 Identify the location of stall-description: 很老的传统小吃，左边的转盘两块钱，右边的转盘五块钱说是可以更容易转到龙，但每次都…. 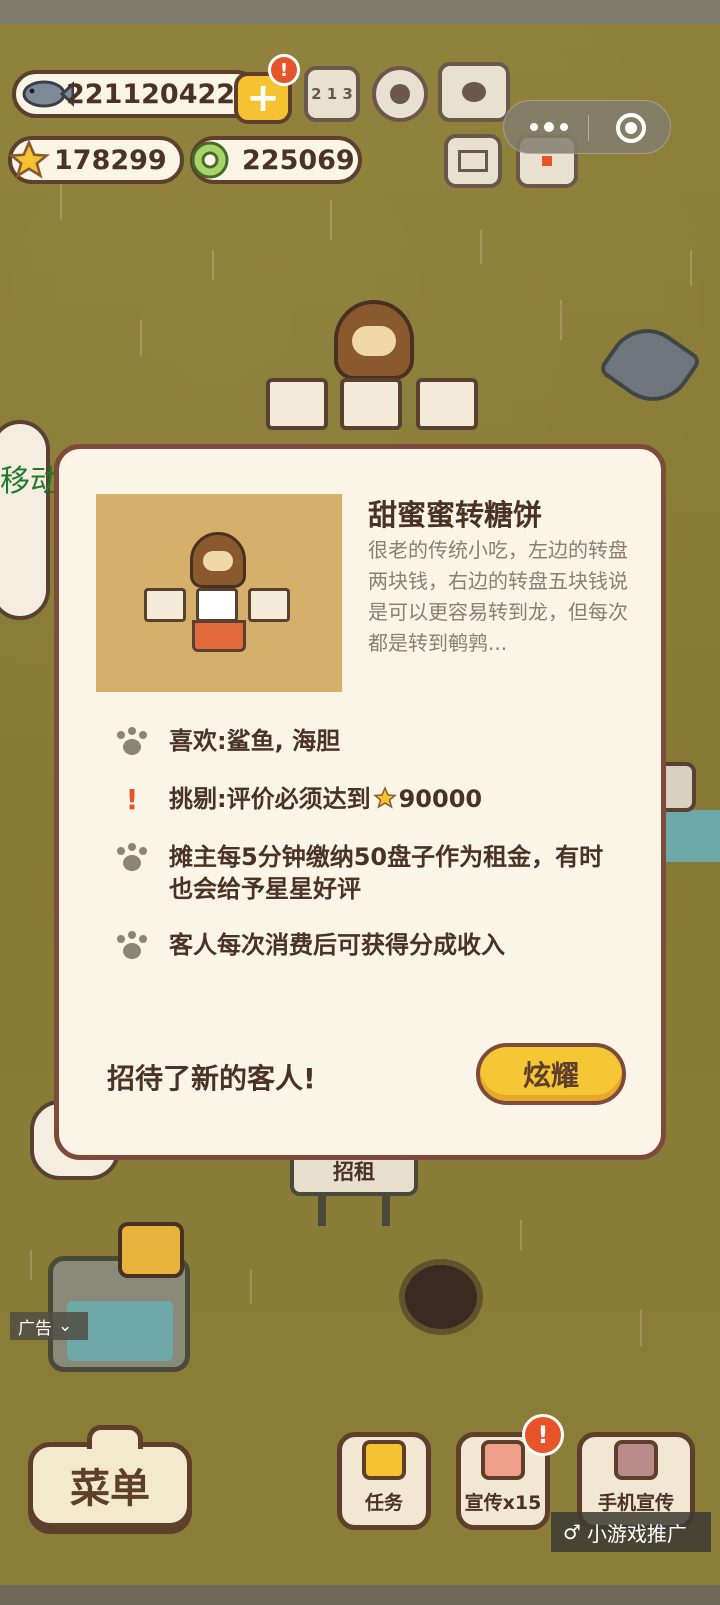
(498, 596).